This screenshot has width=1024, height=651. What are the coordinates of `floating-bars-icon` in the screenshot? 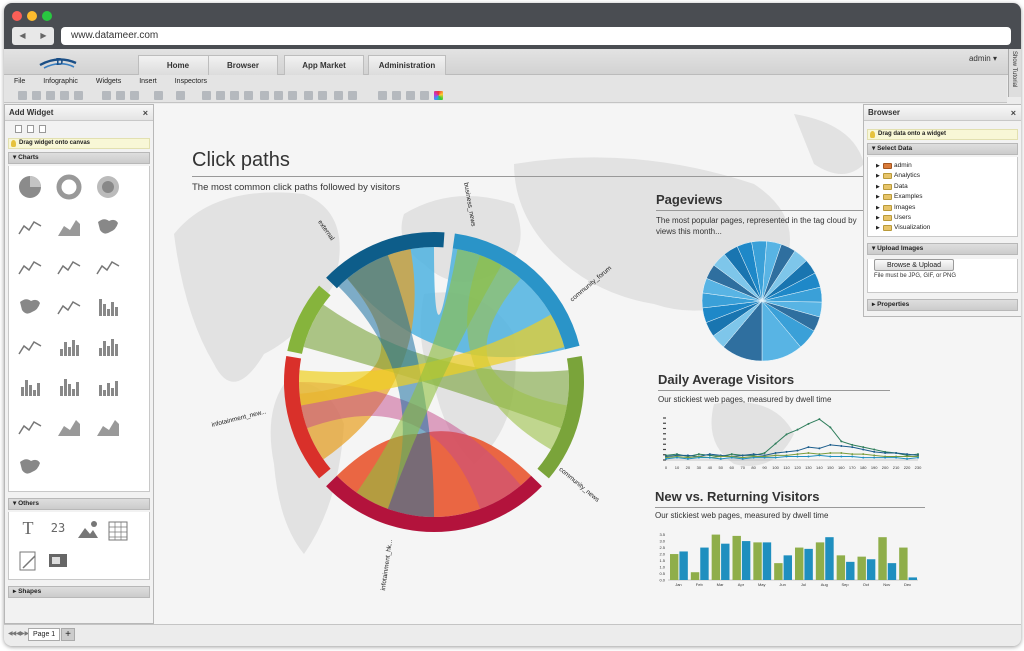 It's located at (69, 387).